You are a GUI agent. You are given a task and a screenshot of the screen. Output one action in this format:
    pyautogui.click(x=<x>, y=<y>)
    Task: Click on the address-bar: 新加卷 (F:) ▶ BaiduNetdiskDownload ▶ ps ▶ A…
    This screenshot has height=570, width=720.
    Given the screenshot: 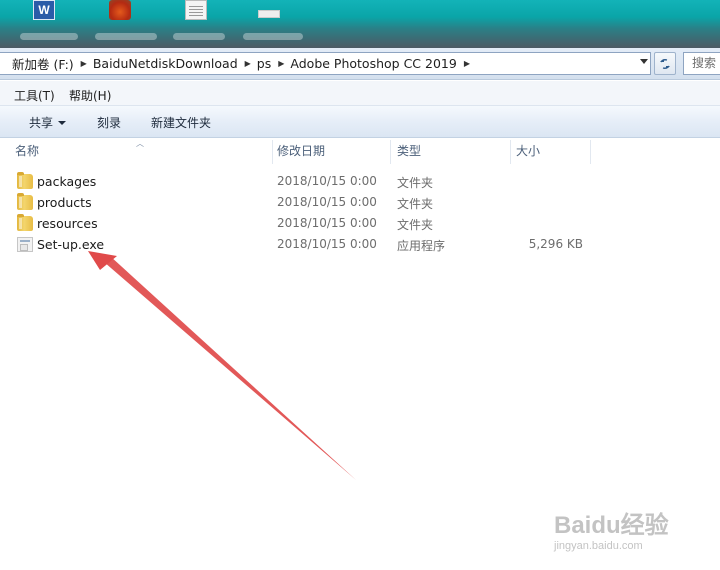 What is the action you would take?
    pyautogui.click(x=325, y=63)
    